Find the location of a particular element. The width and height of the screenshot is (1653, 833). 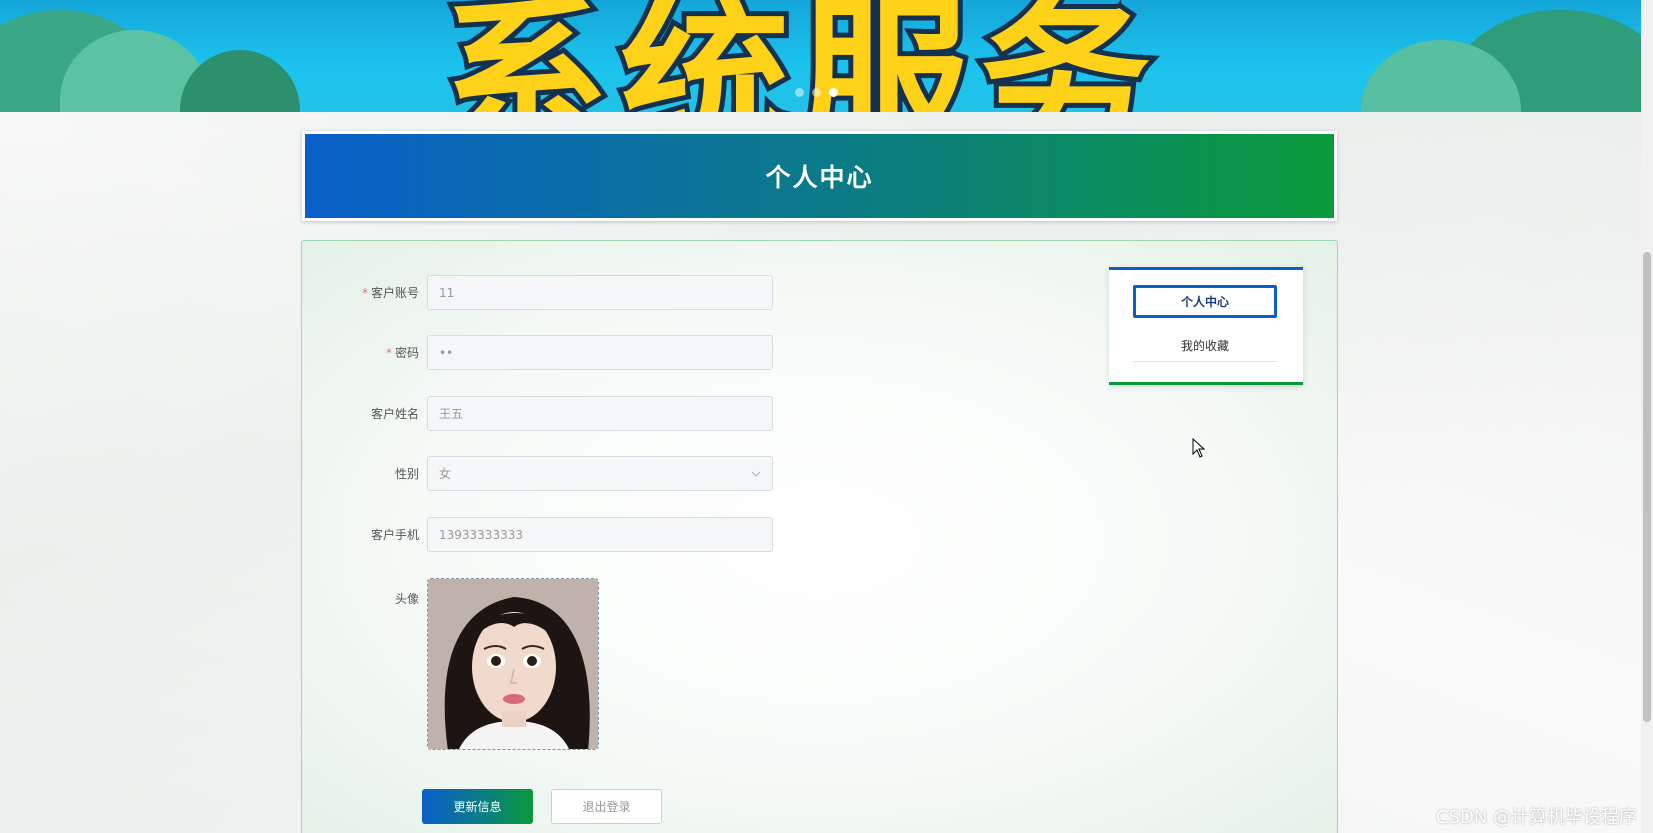

gender-value: 女 is located at coordinates (445, 474).